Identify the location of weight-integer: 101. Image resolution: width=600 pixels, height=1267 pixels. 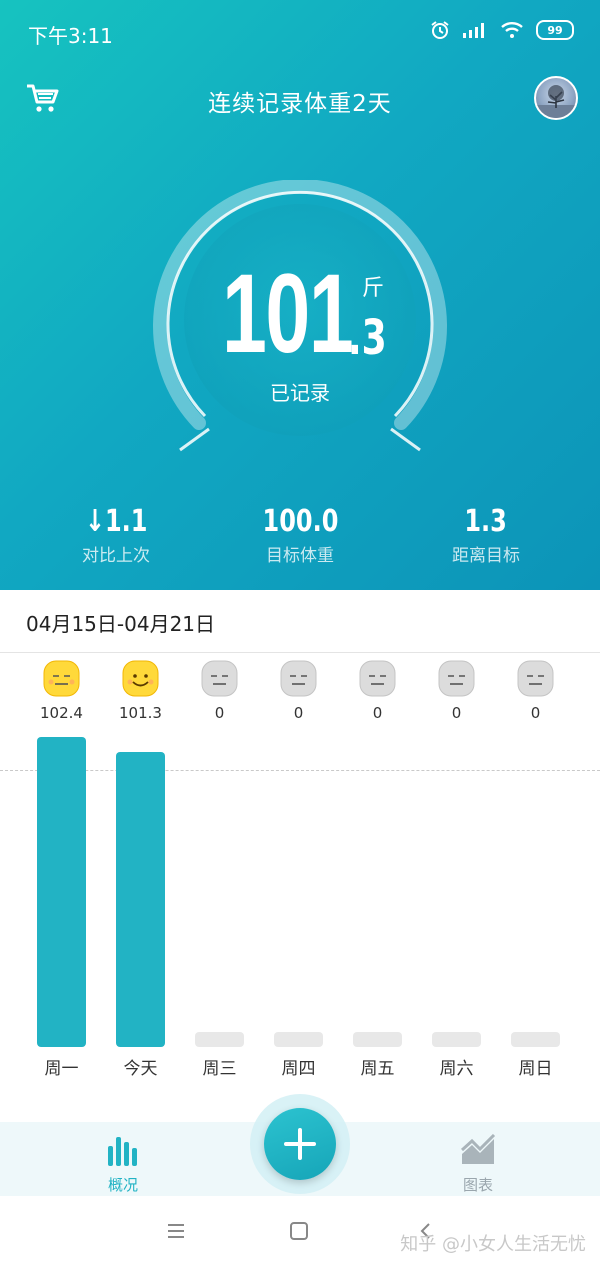
(288, 313).